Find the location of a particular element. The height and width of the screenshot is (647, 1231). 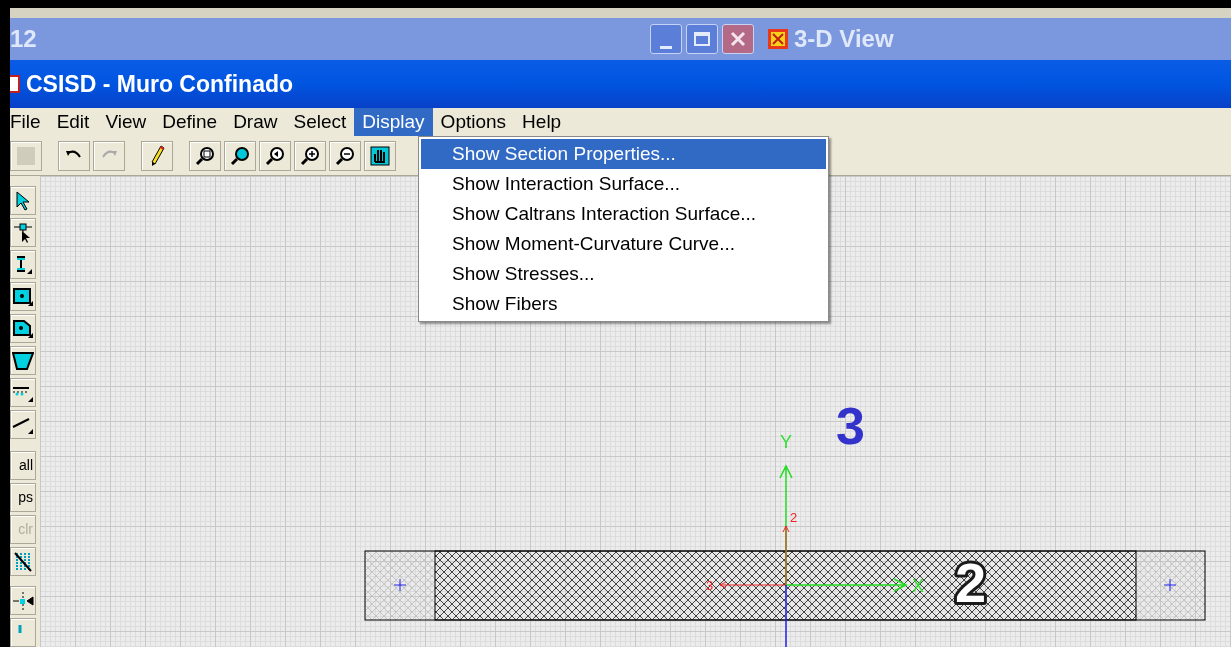

window-title: 12 is located at coordinates (24, 39).